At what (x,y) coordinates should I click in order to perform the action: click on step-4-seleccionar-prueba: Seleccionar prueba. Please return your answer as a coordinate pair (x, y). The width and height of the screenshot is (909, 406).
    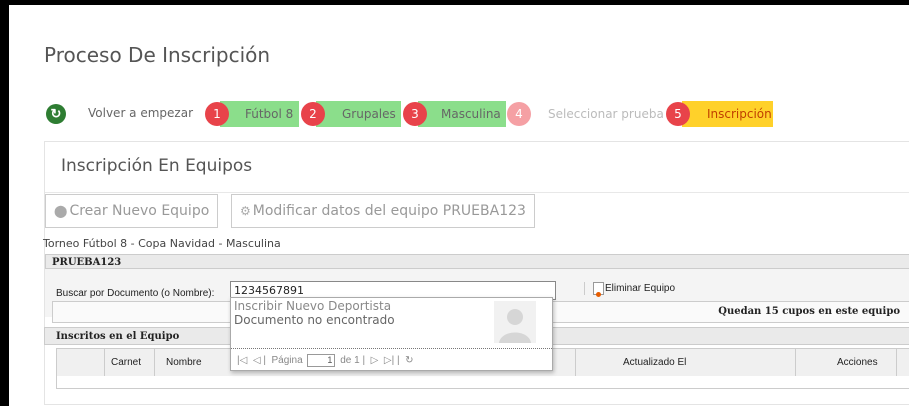
    Looking at the image, I should click on (606, 114).